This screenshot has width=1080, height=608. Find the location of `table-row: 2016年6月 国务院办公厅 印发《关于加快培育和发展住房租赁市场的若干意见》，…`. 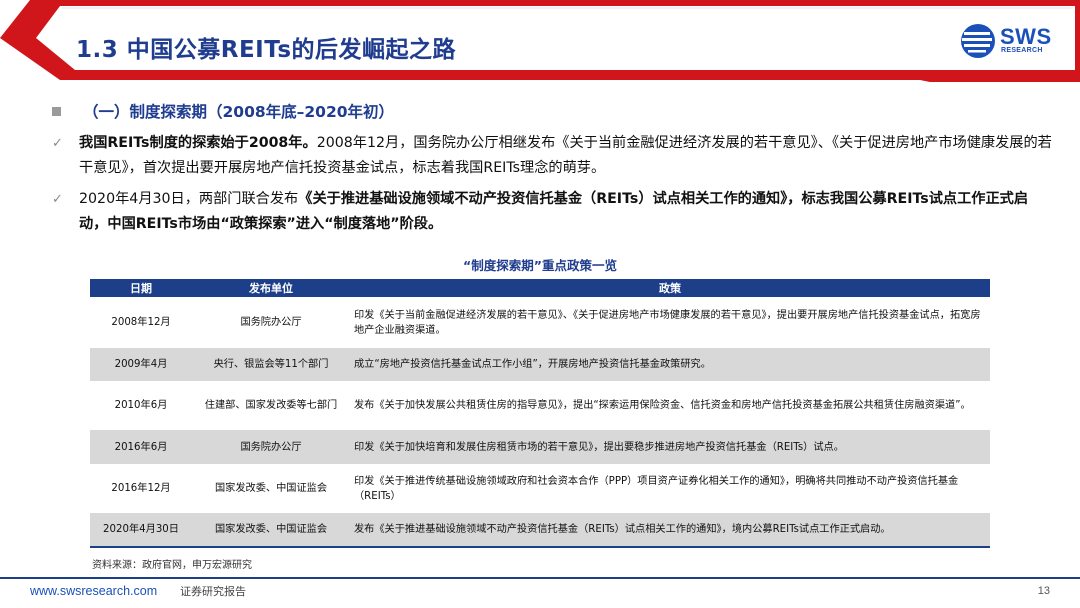

table-row: 2016年6月 国务院办公厅 印发《关于加快培育和发展住房租赁市场的若干意见》，… is located at coordinates (540, 447).